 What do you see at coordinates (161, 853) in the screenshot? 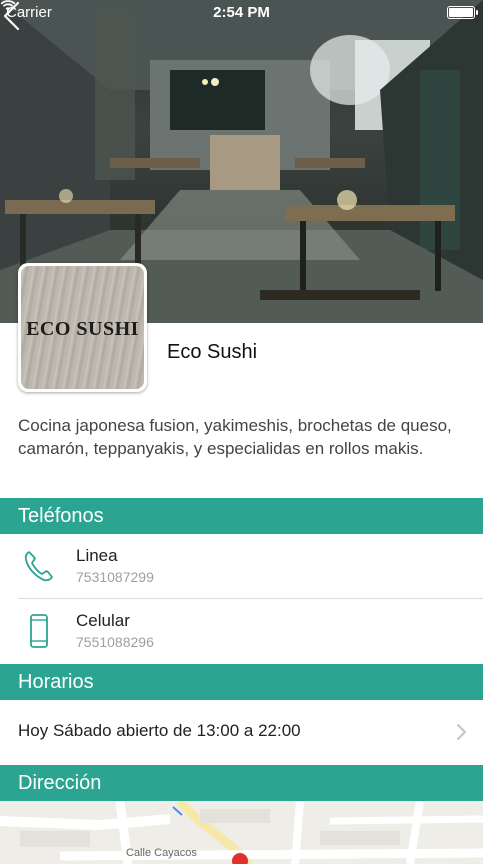
I see `map-street-label: Calle Cayacos` at bounding box center [161, 853].